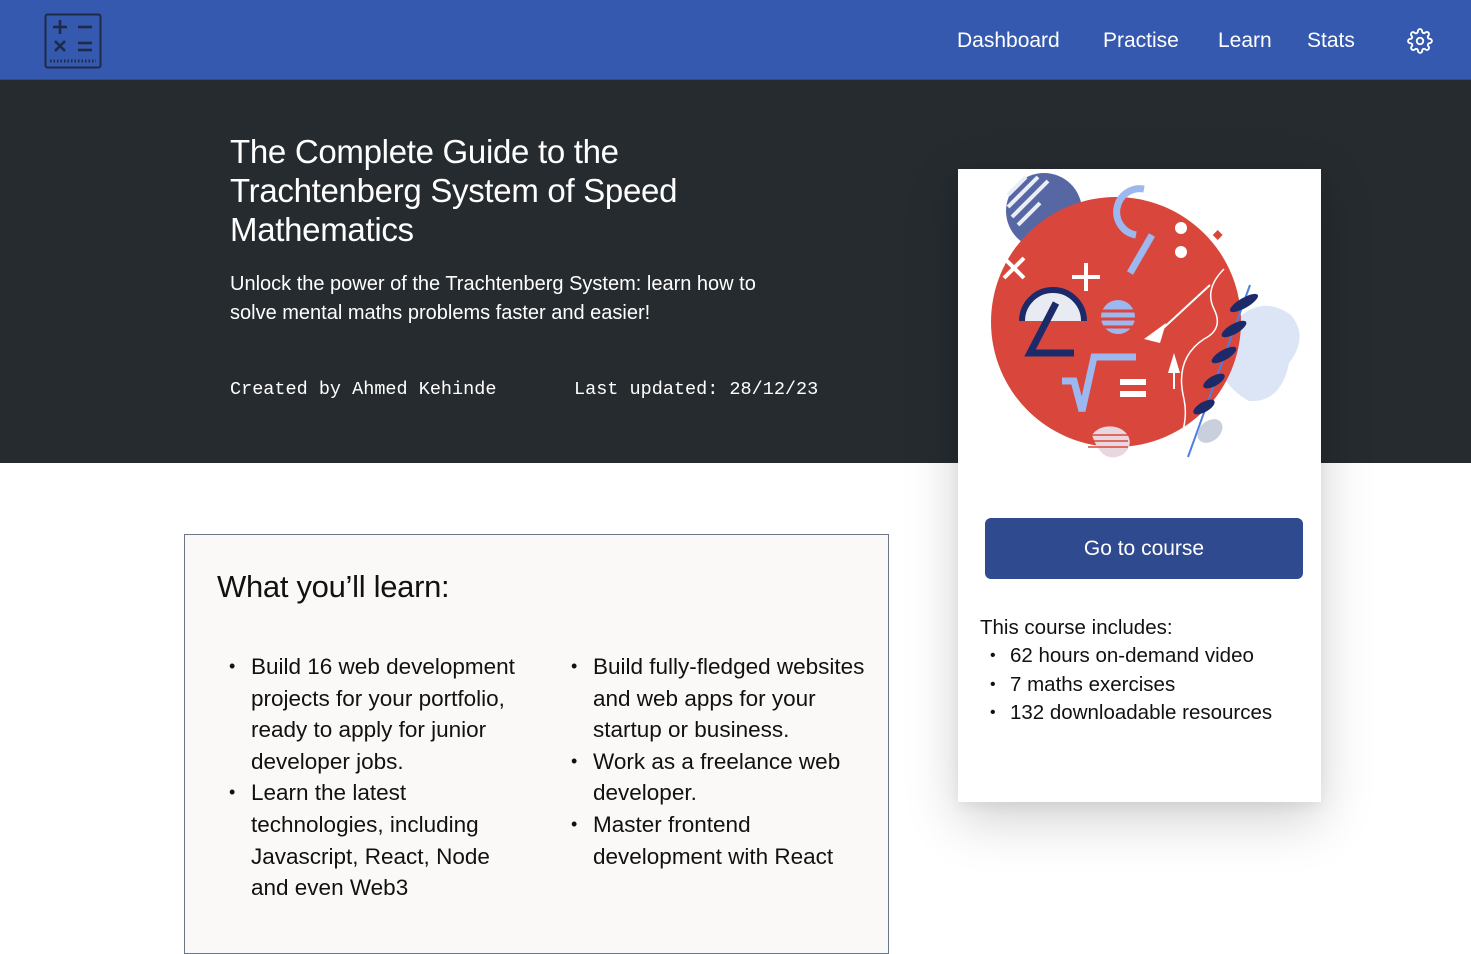  Describe the element at coordinates (1143, 333) in the screenshot. I see `math-symbols-illustration` at that location.